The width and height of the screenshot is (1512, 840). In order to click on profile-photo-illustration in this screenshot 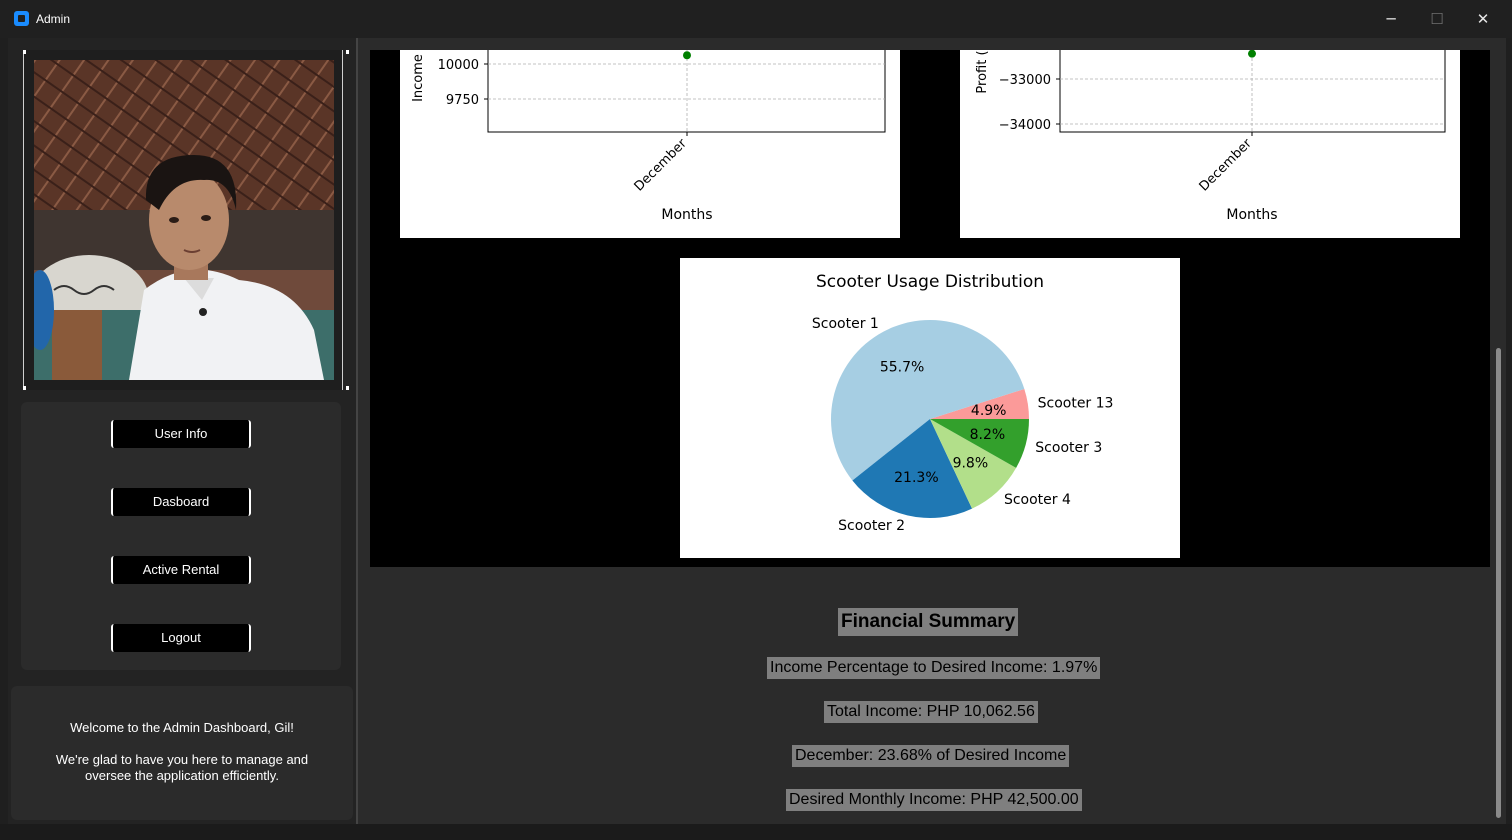, I will do `click(184, 220)`.